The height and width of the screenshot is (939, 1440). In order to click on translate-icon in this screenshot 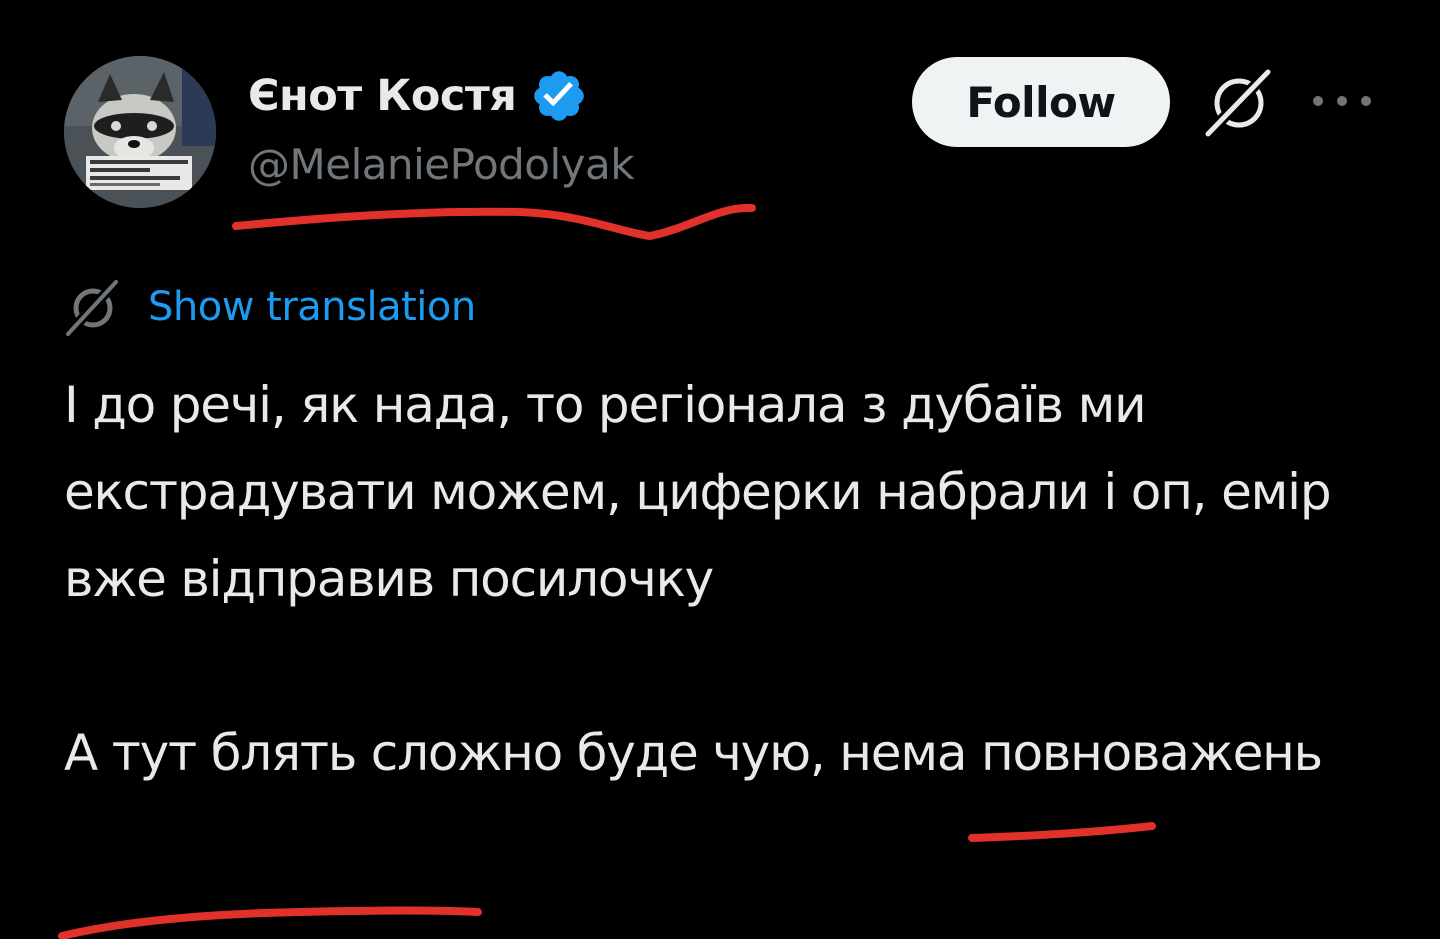, I will do `click(93, 307)`.